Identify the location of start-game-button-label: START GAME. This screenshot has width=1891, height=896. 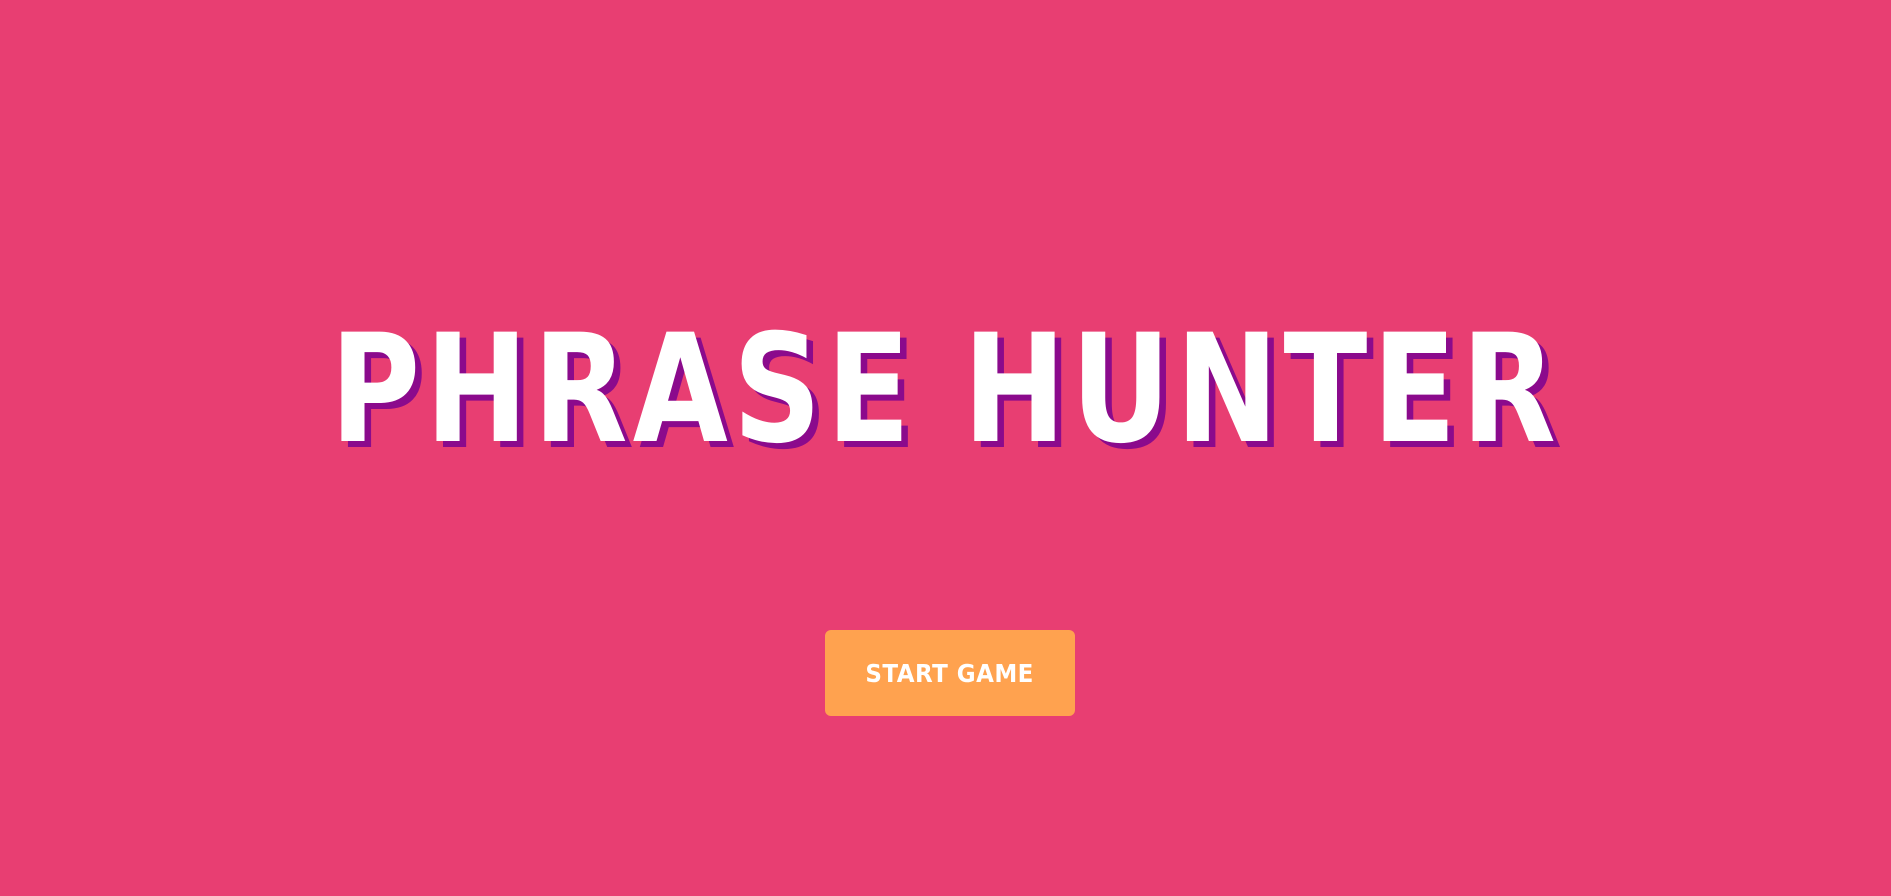
(950, 673).